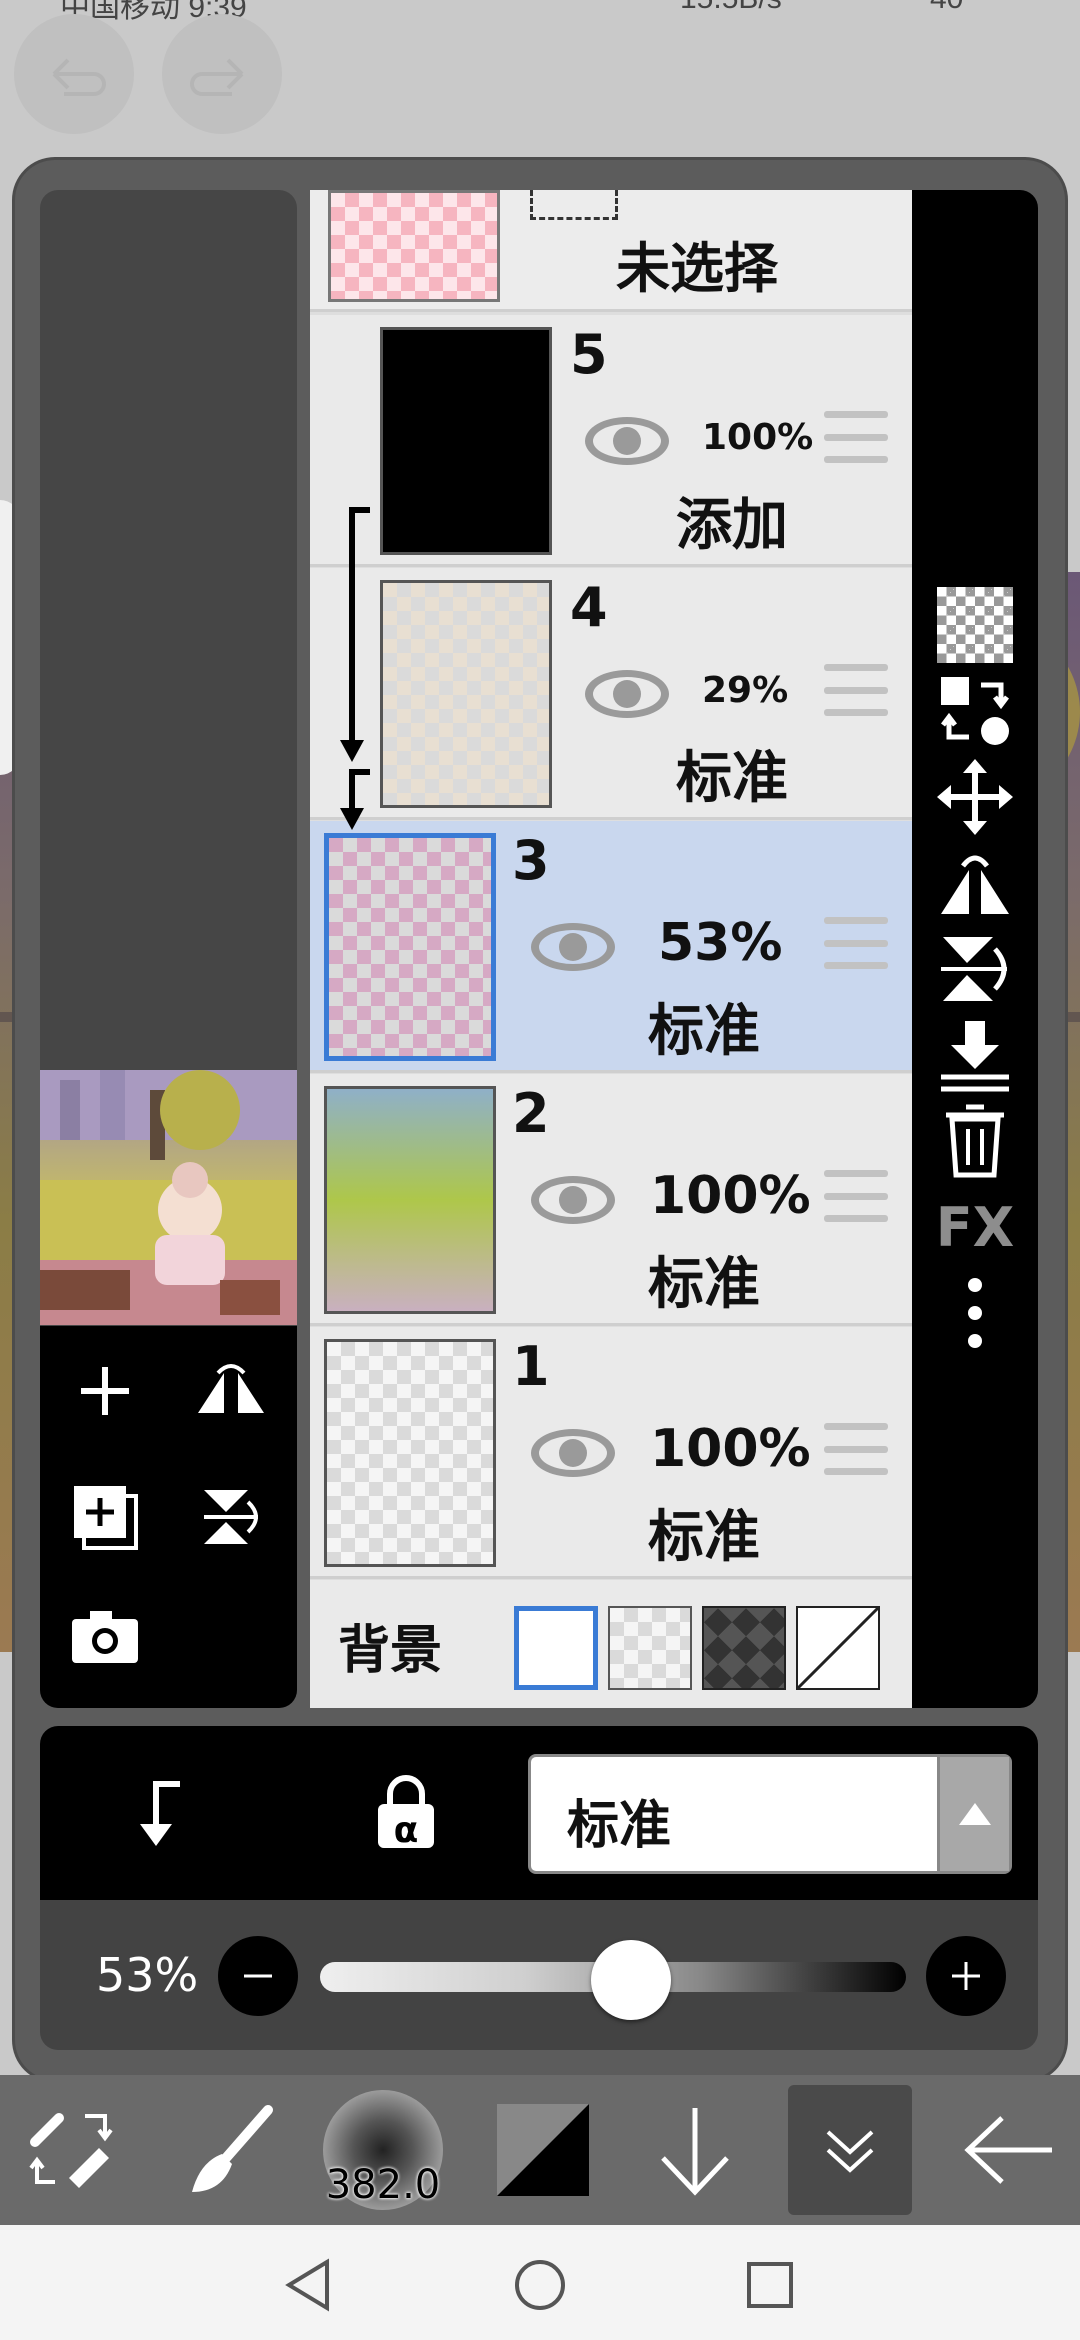 The width and height of the screenshot is (1080, 2340). What do you see at coordinates (540, 12) in the screenshot?
I see `status-bar: 中国移动 9:39 15.5B/s 40` at bounding box center [540, 12].